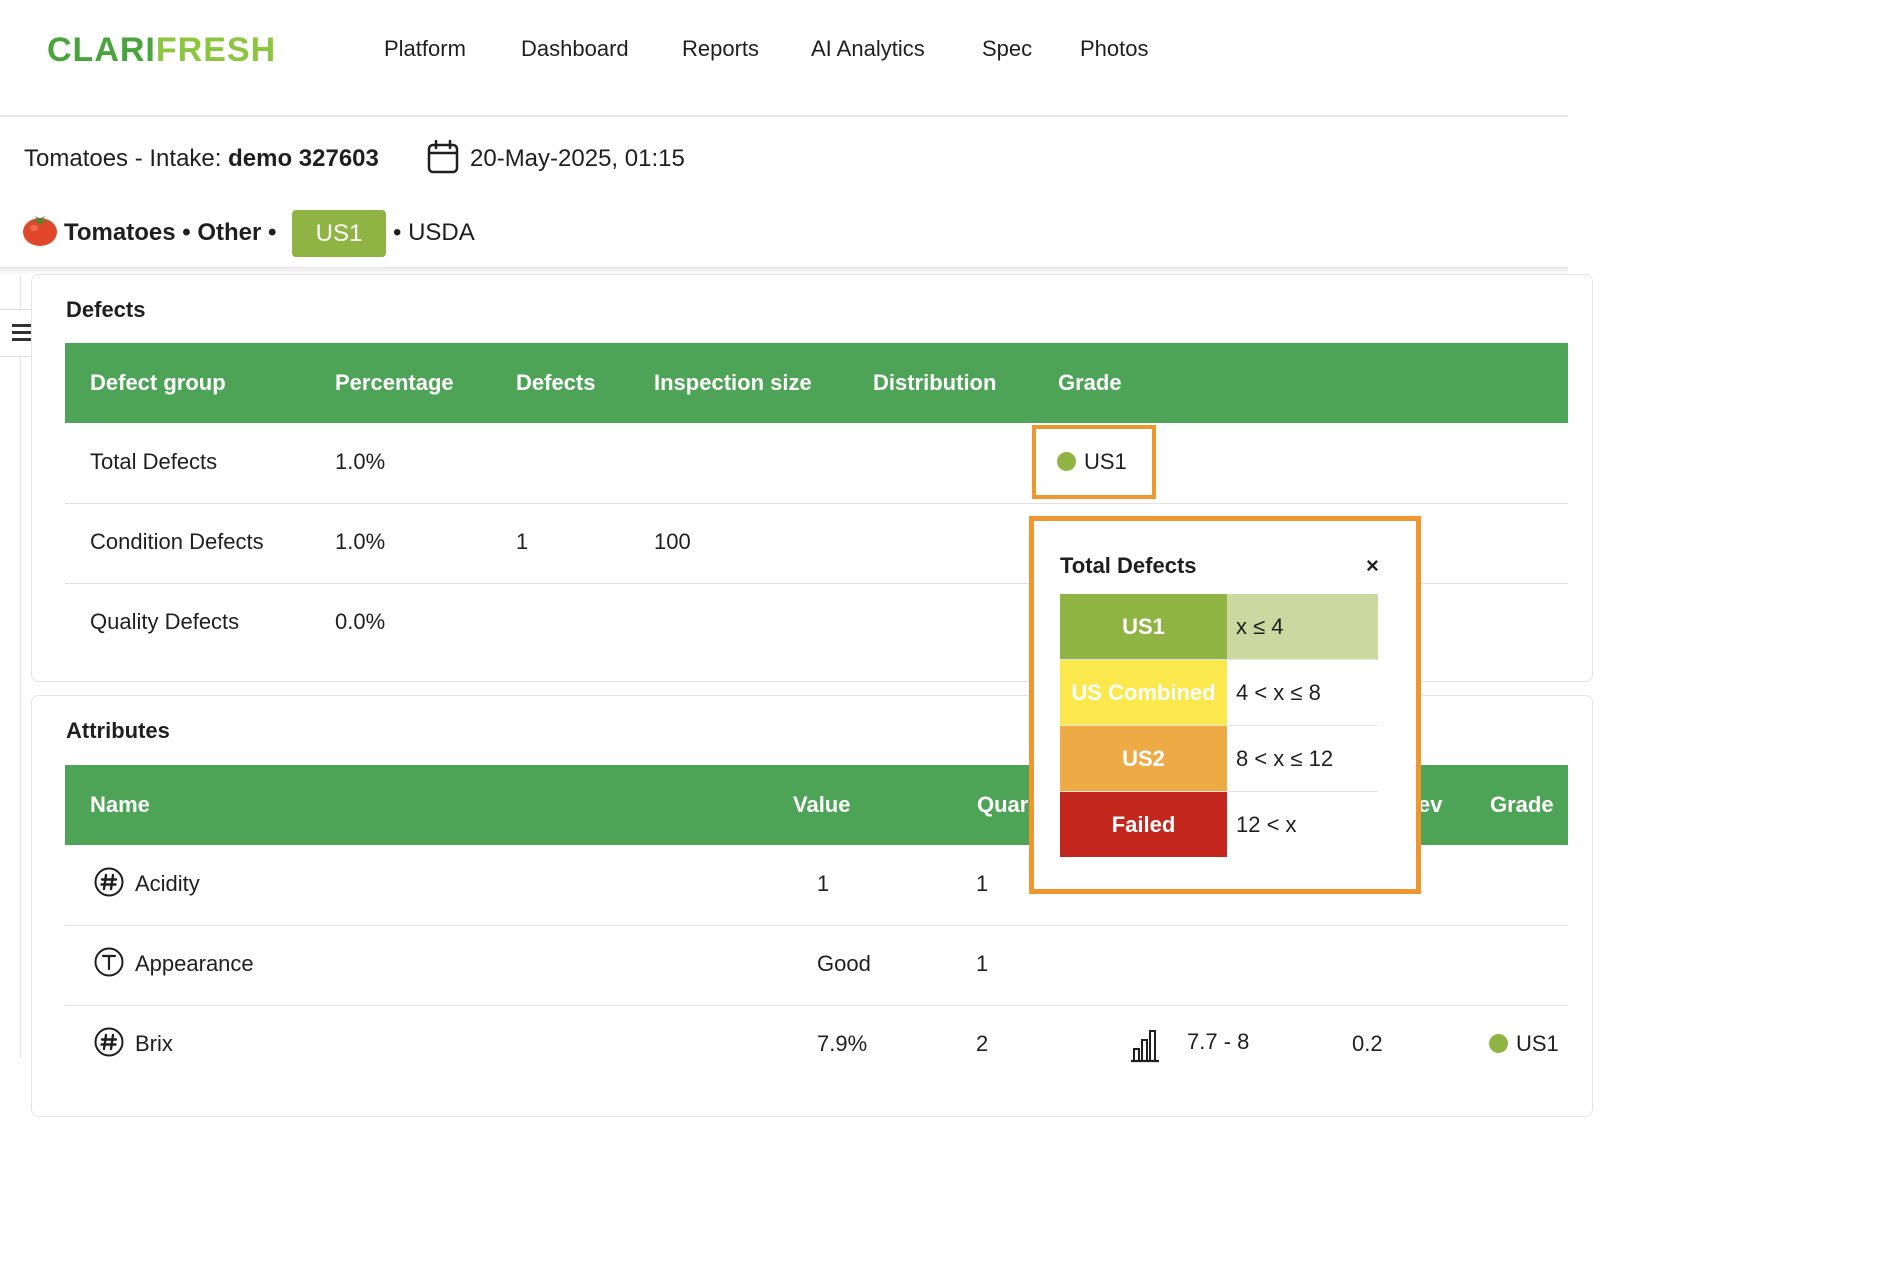 This screenshot has width=1882, height=1270. I want to click on popover-title: Total Defects, so click(1128, 565).